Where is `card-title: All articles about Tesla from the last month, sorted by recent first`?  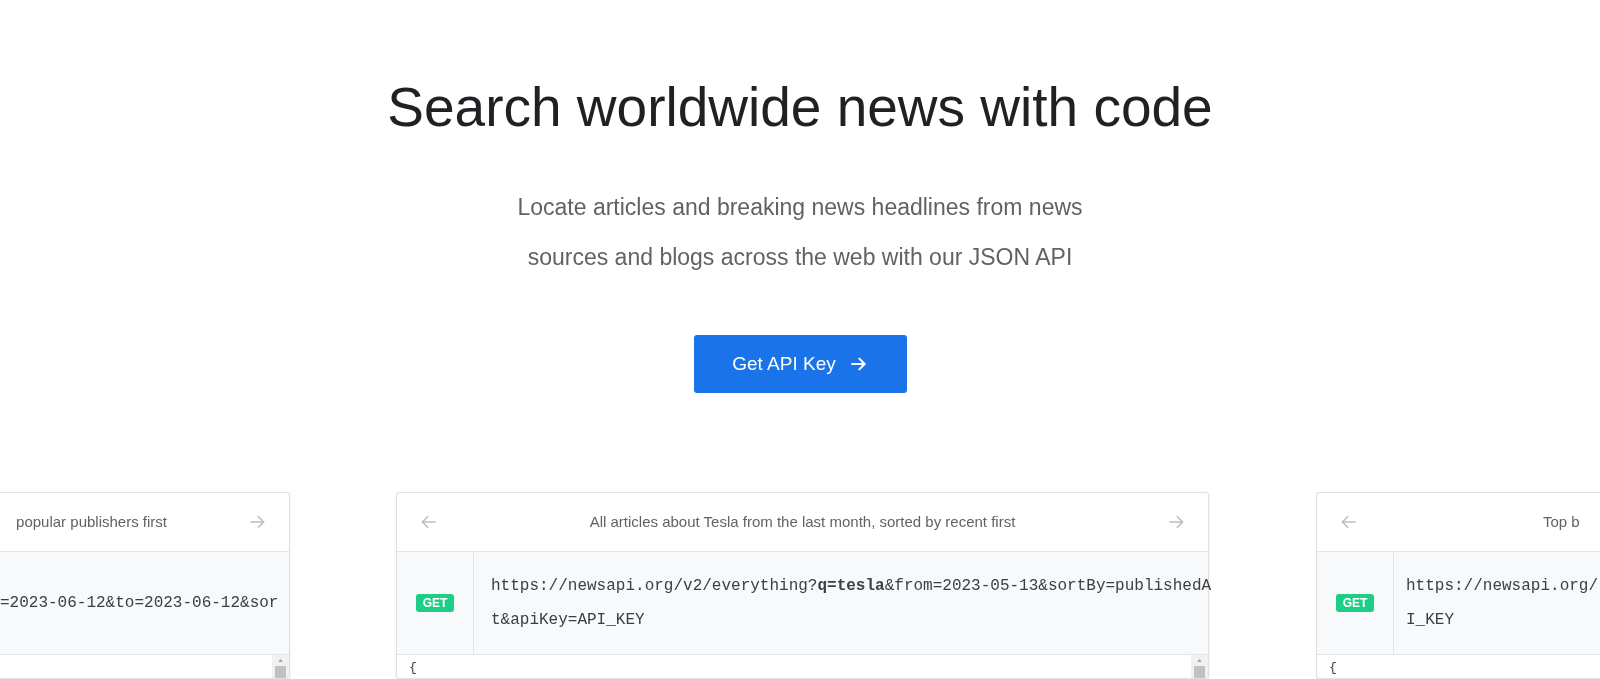
card-title: All articles about Tesla from the last month, sorted by recent first is located at coordinates (802, 521).